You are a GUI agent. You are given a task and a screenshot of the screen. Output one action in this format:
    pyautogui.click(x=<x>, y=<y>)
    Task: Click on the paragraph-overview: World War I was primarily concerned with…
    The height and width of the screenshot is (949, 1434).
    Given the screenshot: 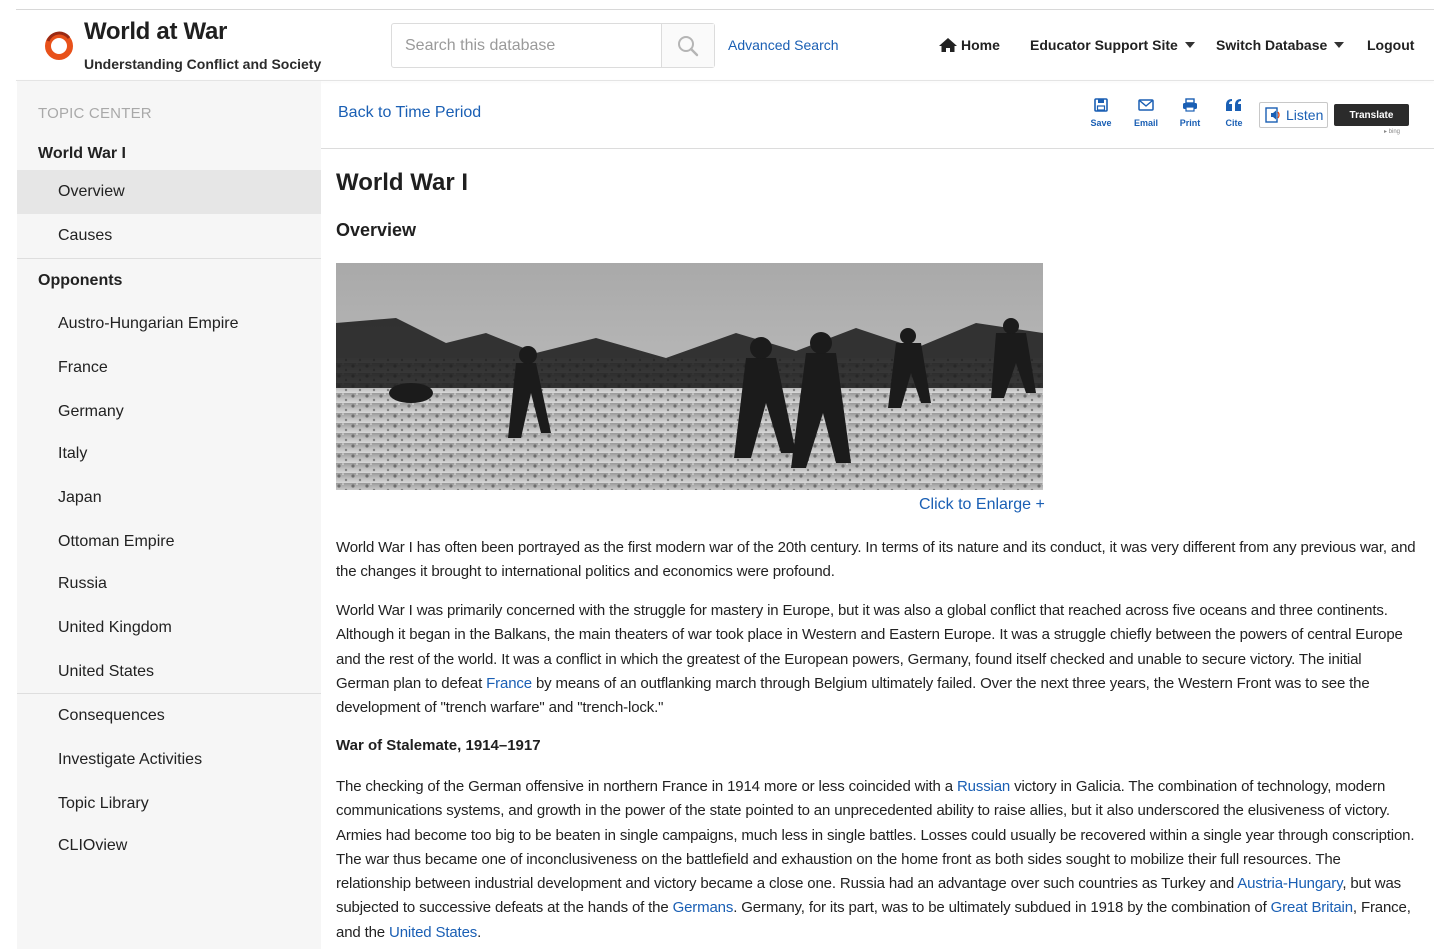 What is the action you would take?
    pyautogui.click(x=877, y=659)
    